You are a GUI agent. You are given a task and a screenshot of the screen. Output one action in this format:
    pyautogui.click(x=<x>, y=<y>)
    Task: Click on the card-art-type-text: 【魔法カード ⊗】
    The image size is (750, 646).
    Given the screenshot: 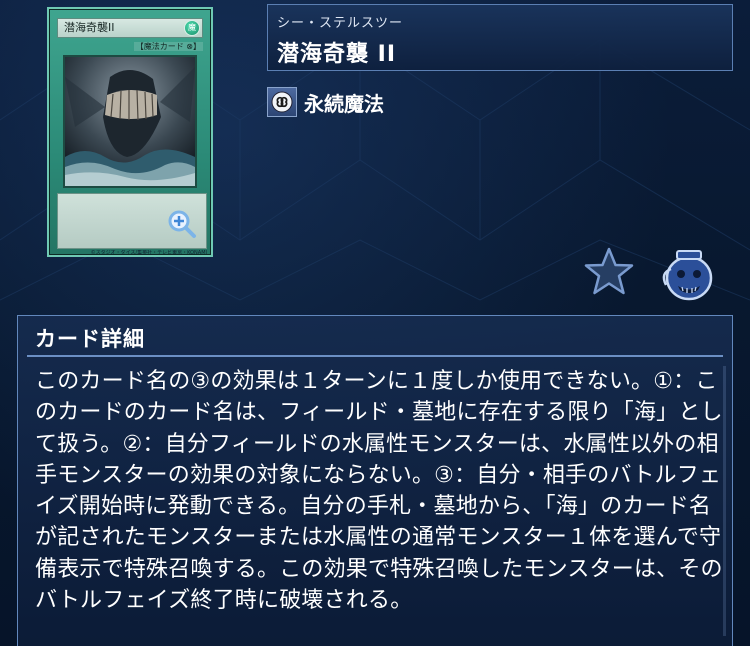 What is the action you would take?
    pyautogui.click(x=168, y=46)
    